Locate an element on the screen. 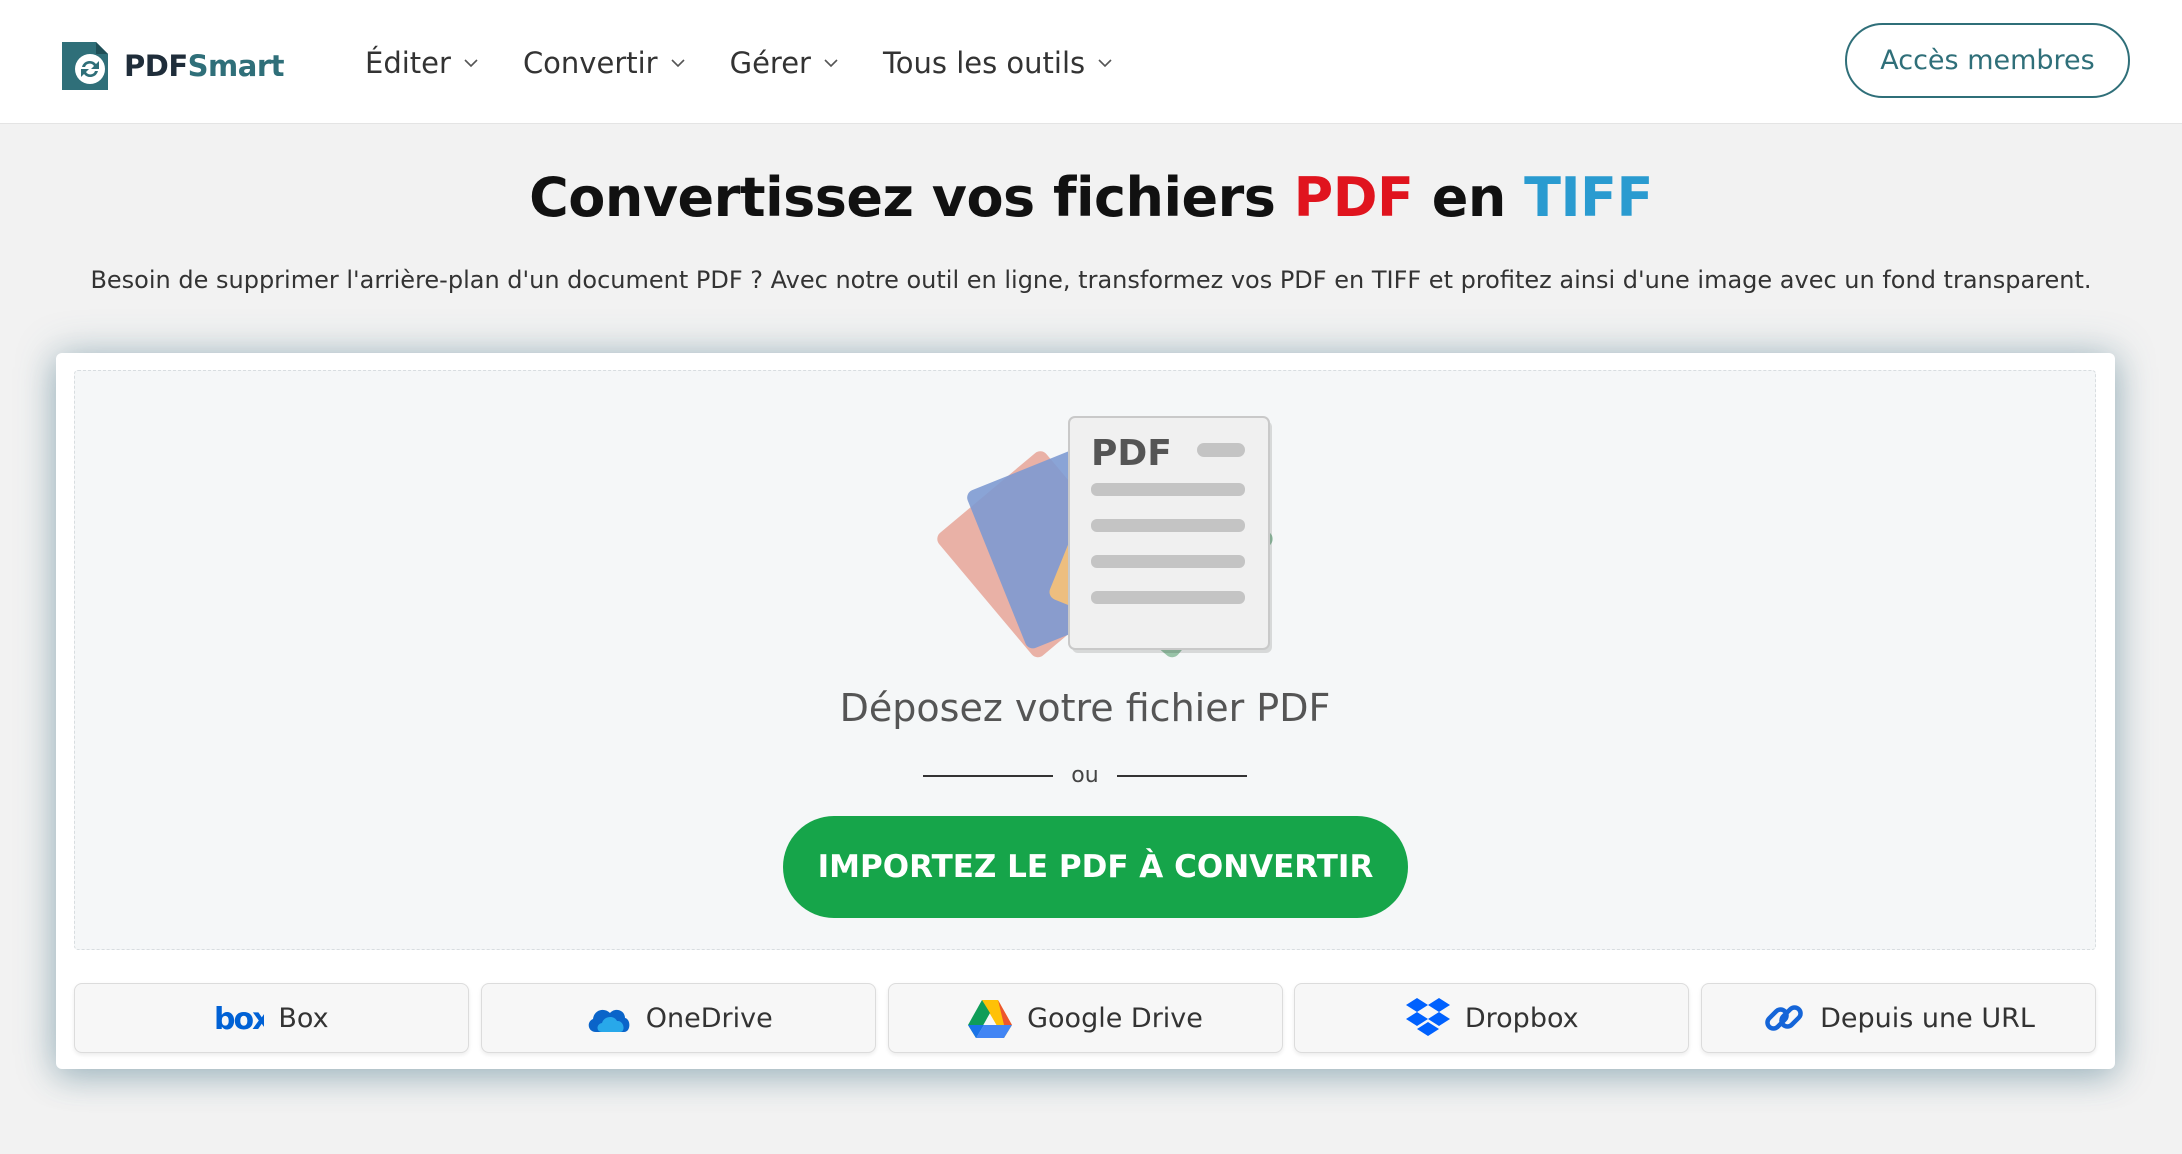 This screenshot has width=2182, height=1154. google-drive-icon is located at coordinates (990, 1018).